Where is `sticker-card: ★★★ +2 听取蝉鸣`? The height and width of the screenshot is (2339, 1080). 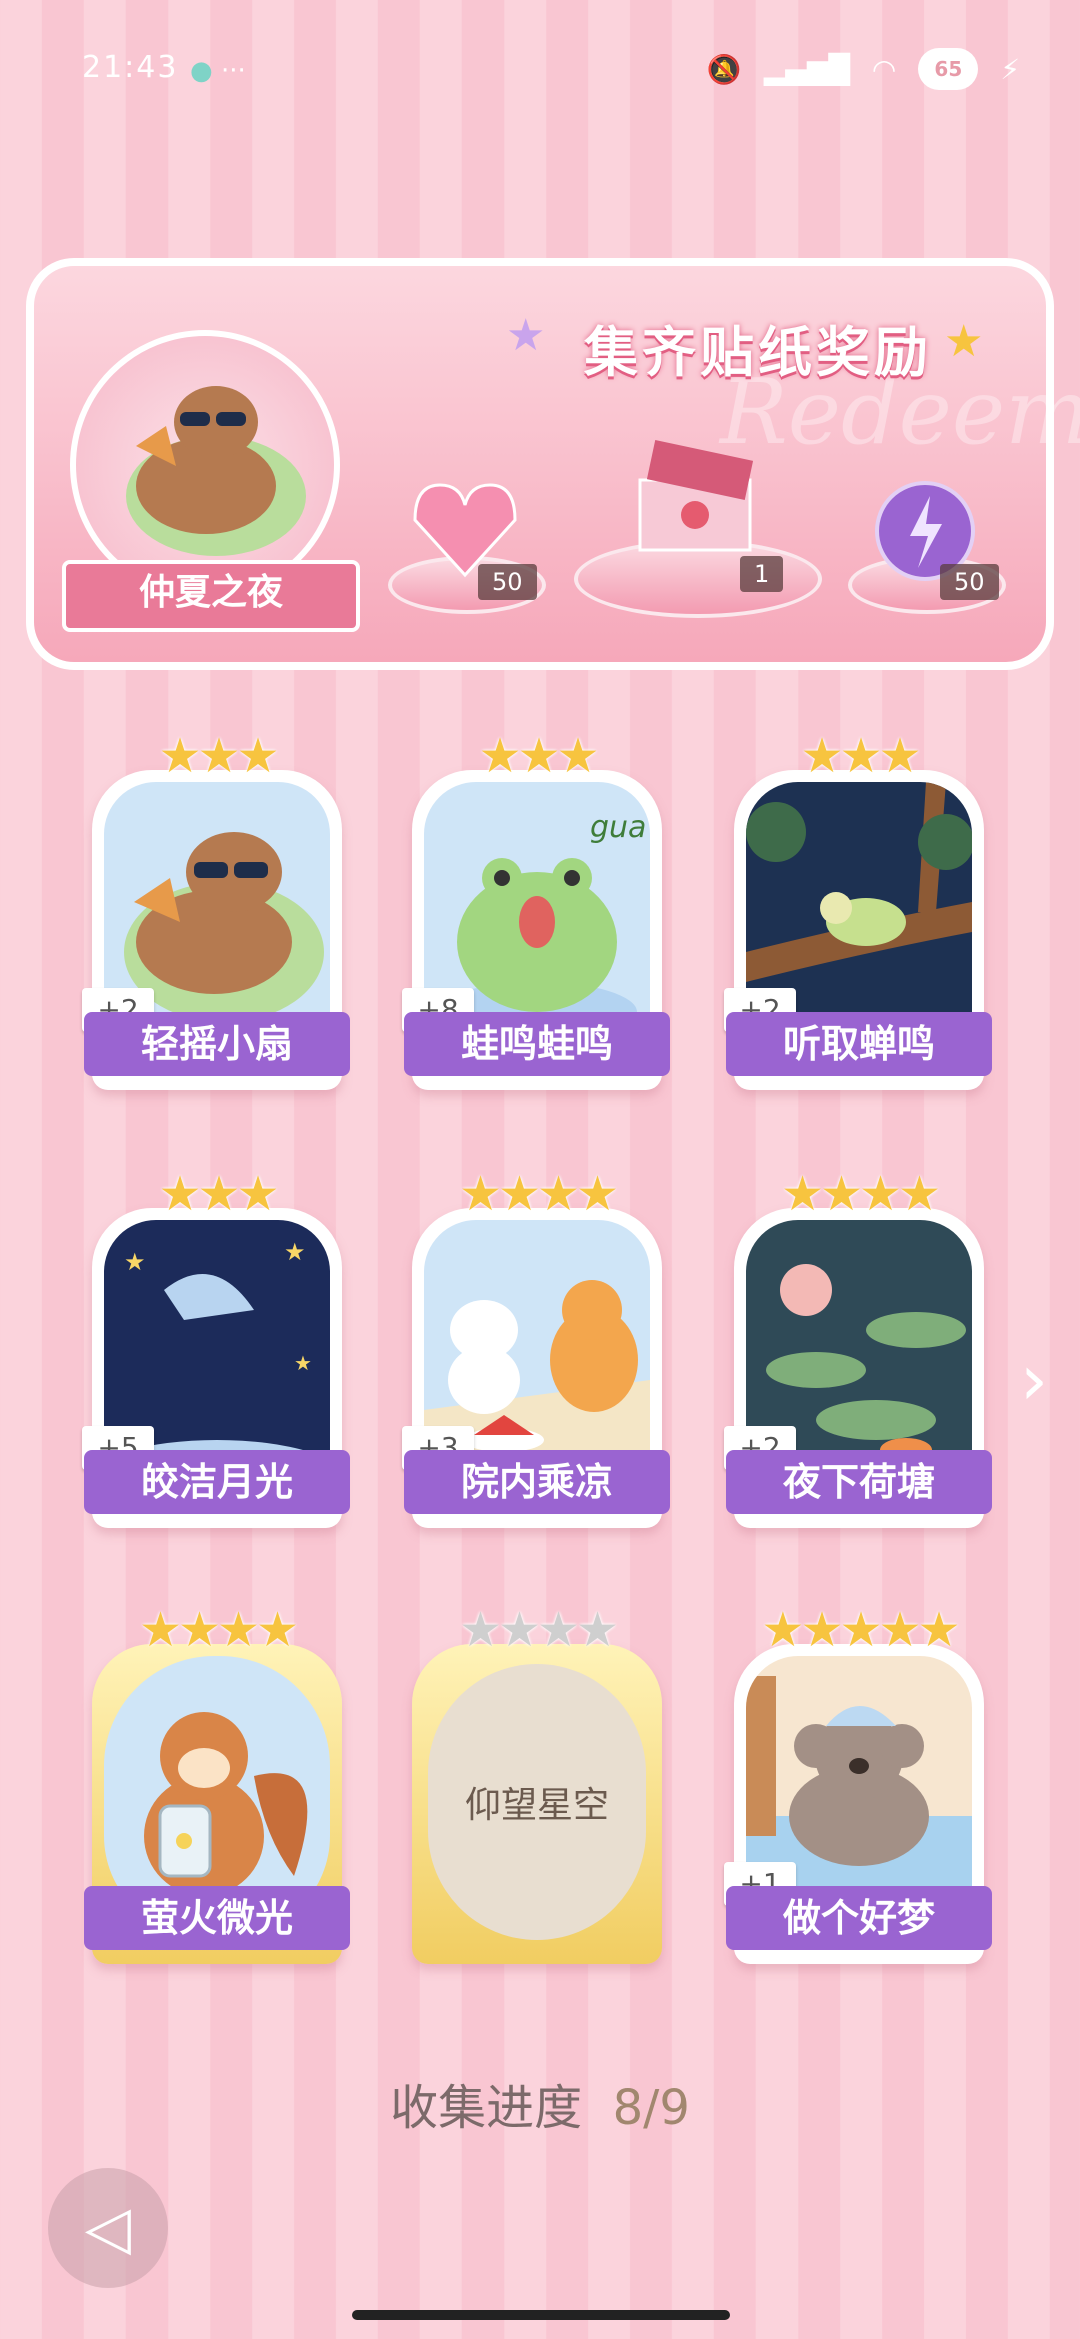 sticker-card: ★★★ +2 听取蝉鸣 is located at coordinates (858, 909).